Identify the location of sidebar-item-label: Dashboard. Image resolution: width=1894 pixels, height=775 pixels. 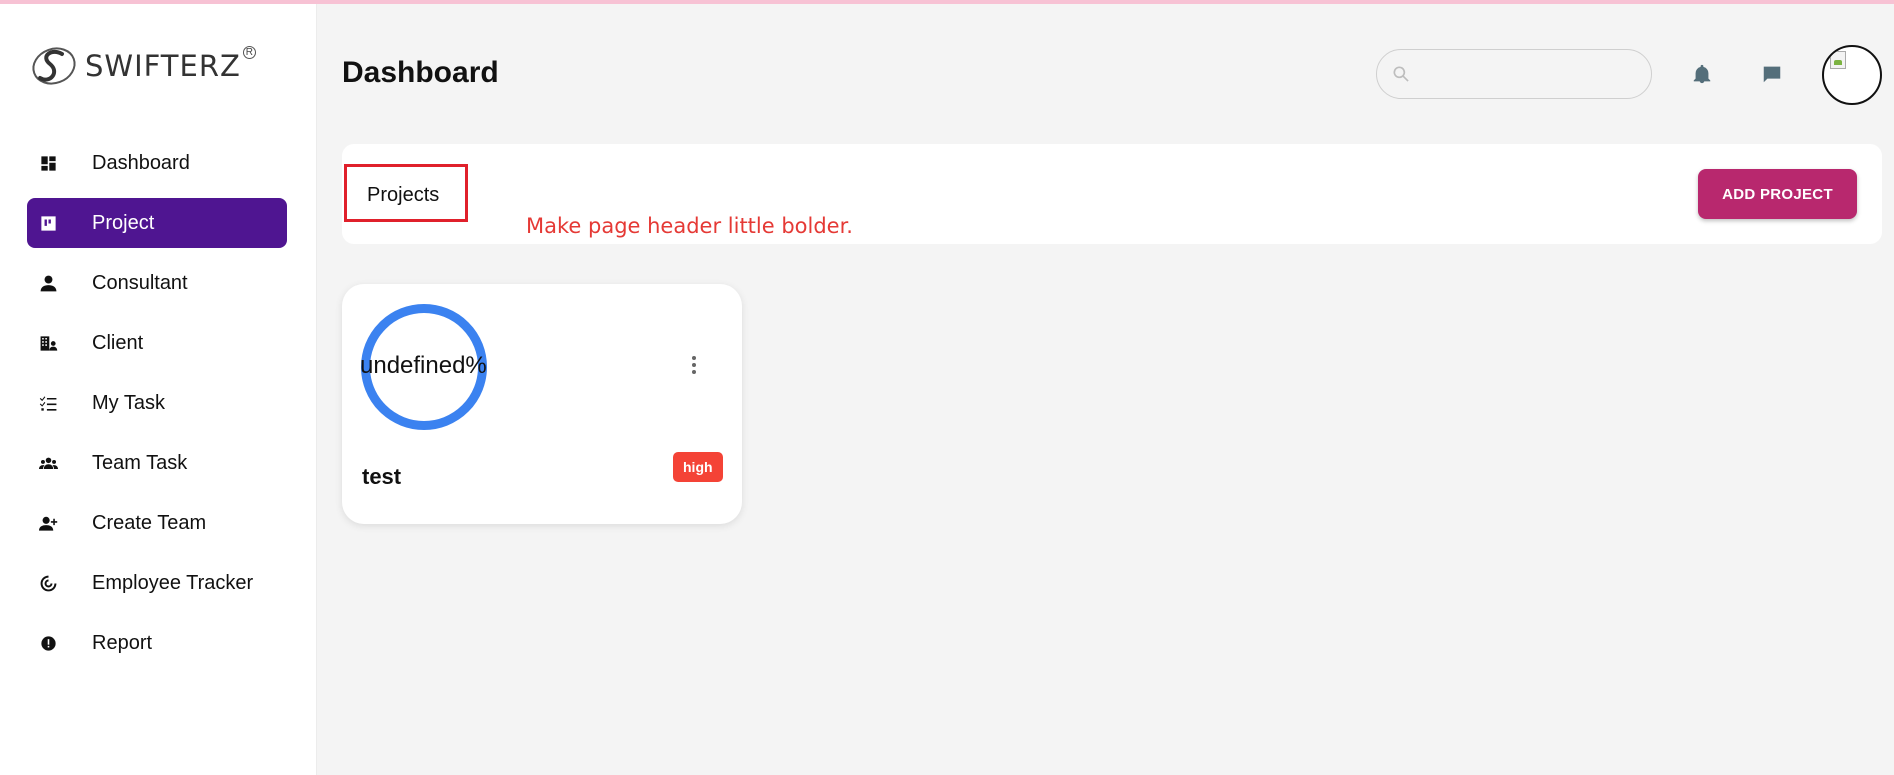
(141, 162).